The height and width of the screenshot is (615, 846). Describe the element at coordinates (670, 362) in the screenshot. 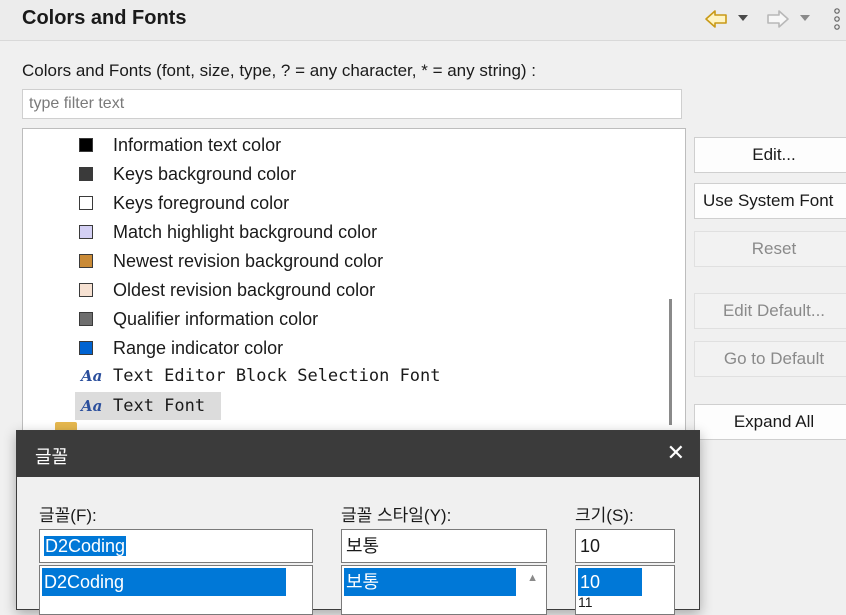

I see `tree-scrollbar` at that location.